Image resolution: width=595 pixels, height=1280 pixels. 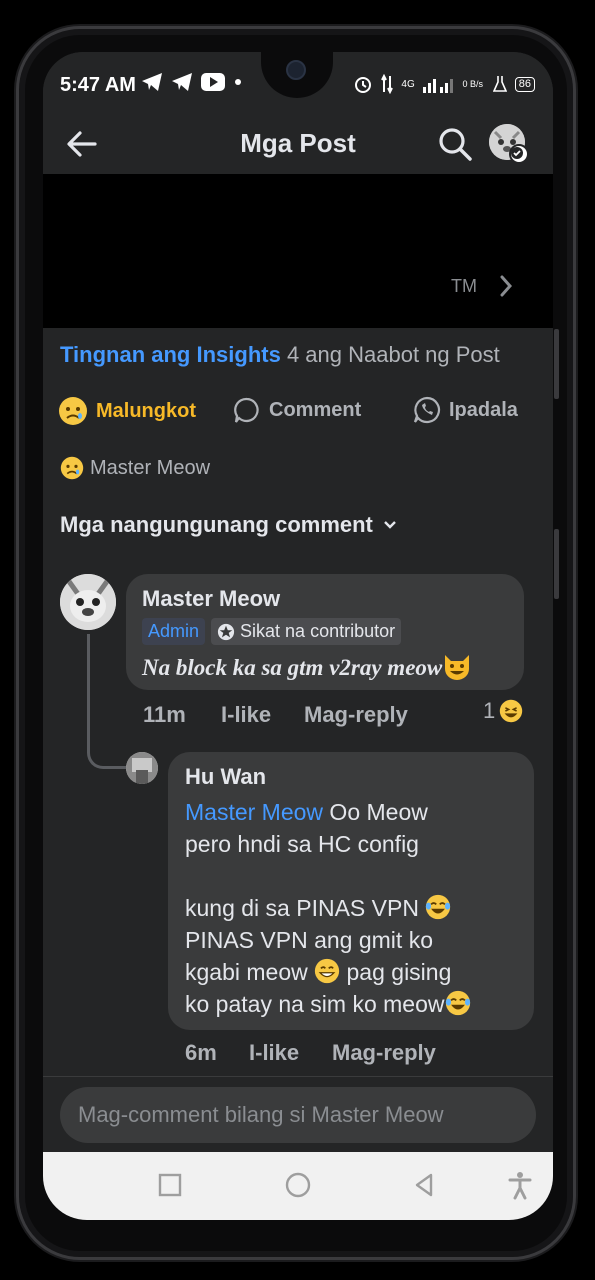 What do you see at coordinates (511, 711) in the screenshot?
I see `laugh-emoji-icon` at bounding box center [511, 711].